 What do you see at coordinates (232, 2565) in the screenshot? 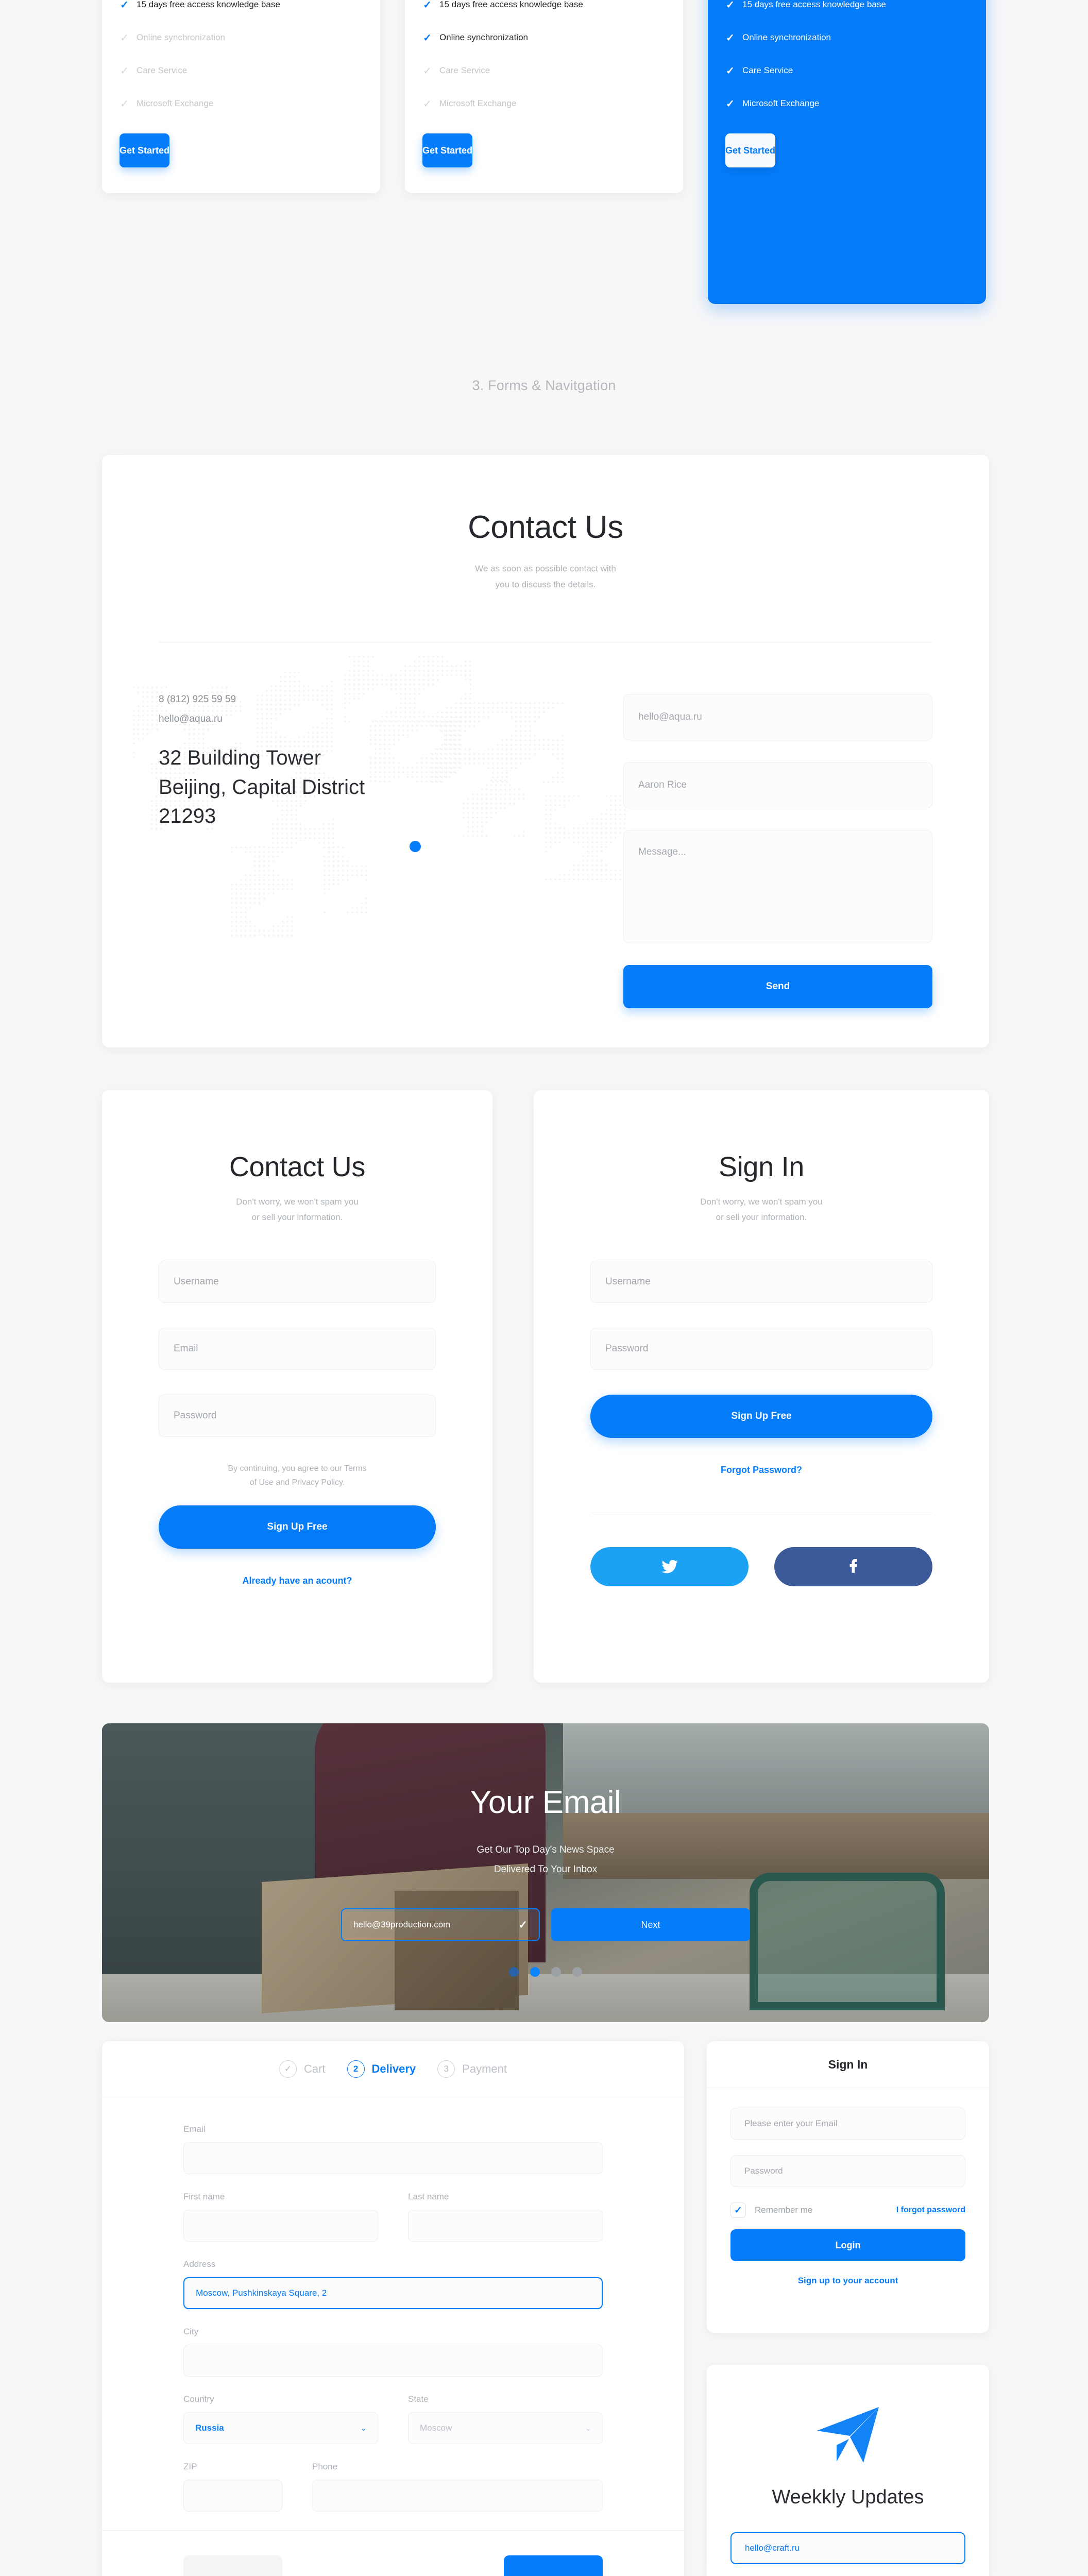
I see `checkout-back-button` at bounding box center [232, 2565].